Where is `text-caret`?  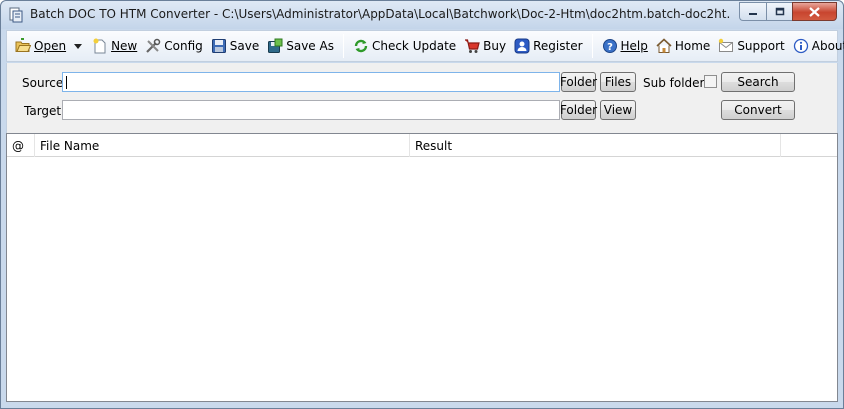 text-caret is located at coordinates (66, 82).